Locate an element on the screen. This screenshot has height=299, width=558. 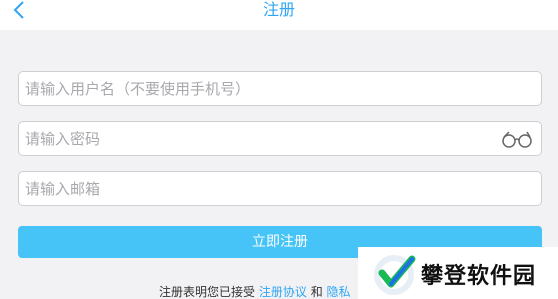
terms-prefix: 注册表明您已接受 is located at coordinates (207, 292).